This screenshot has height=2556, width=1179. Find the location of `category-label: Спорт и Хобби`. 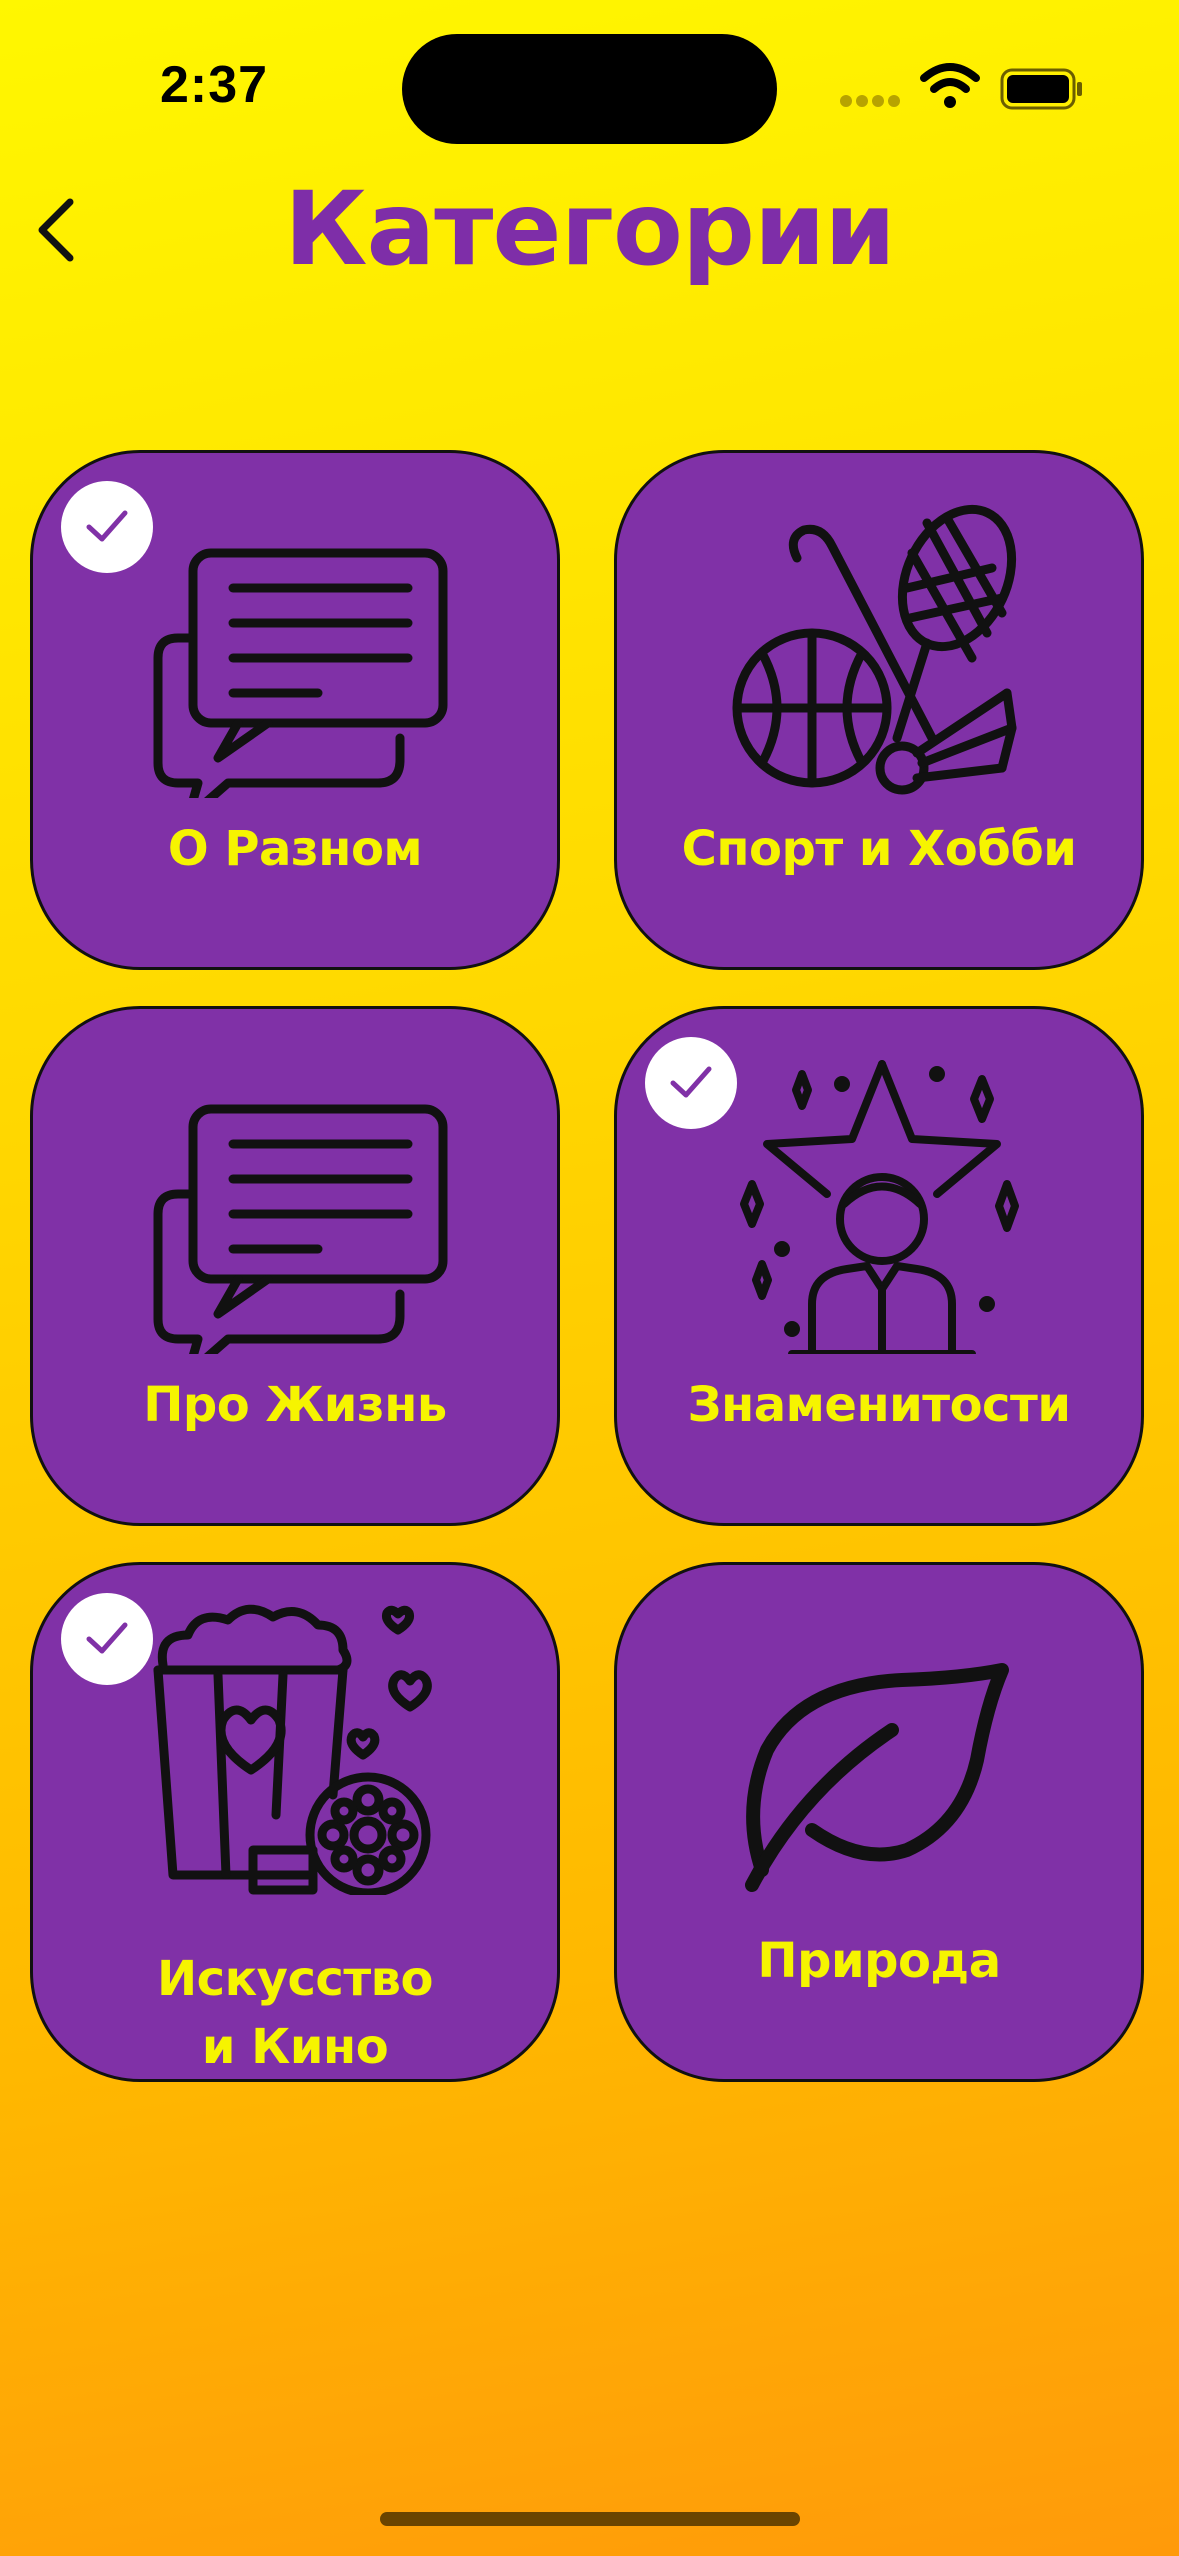

category-label: Спорт и Хобби is located at coordinates (879, 849).